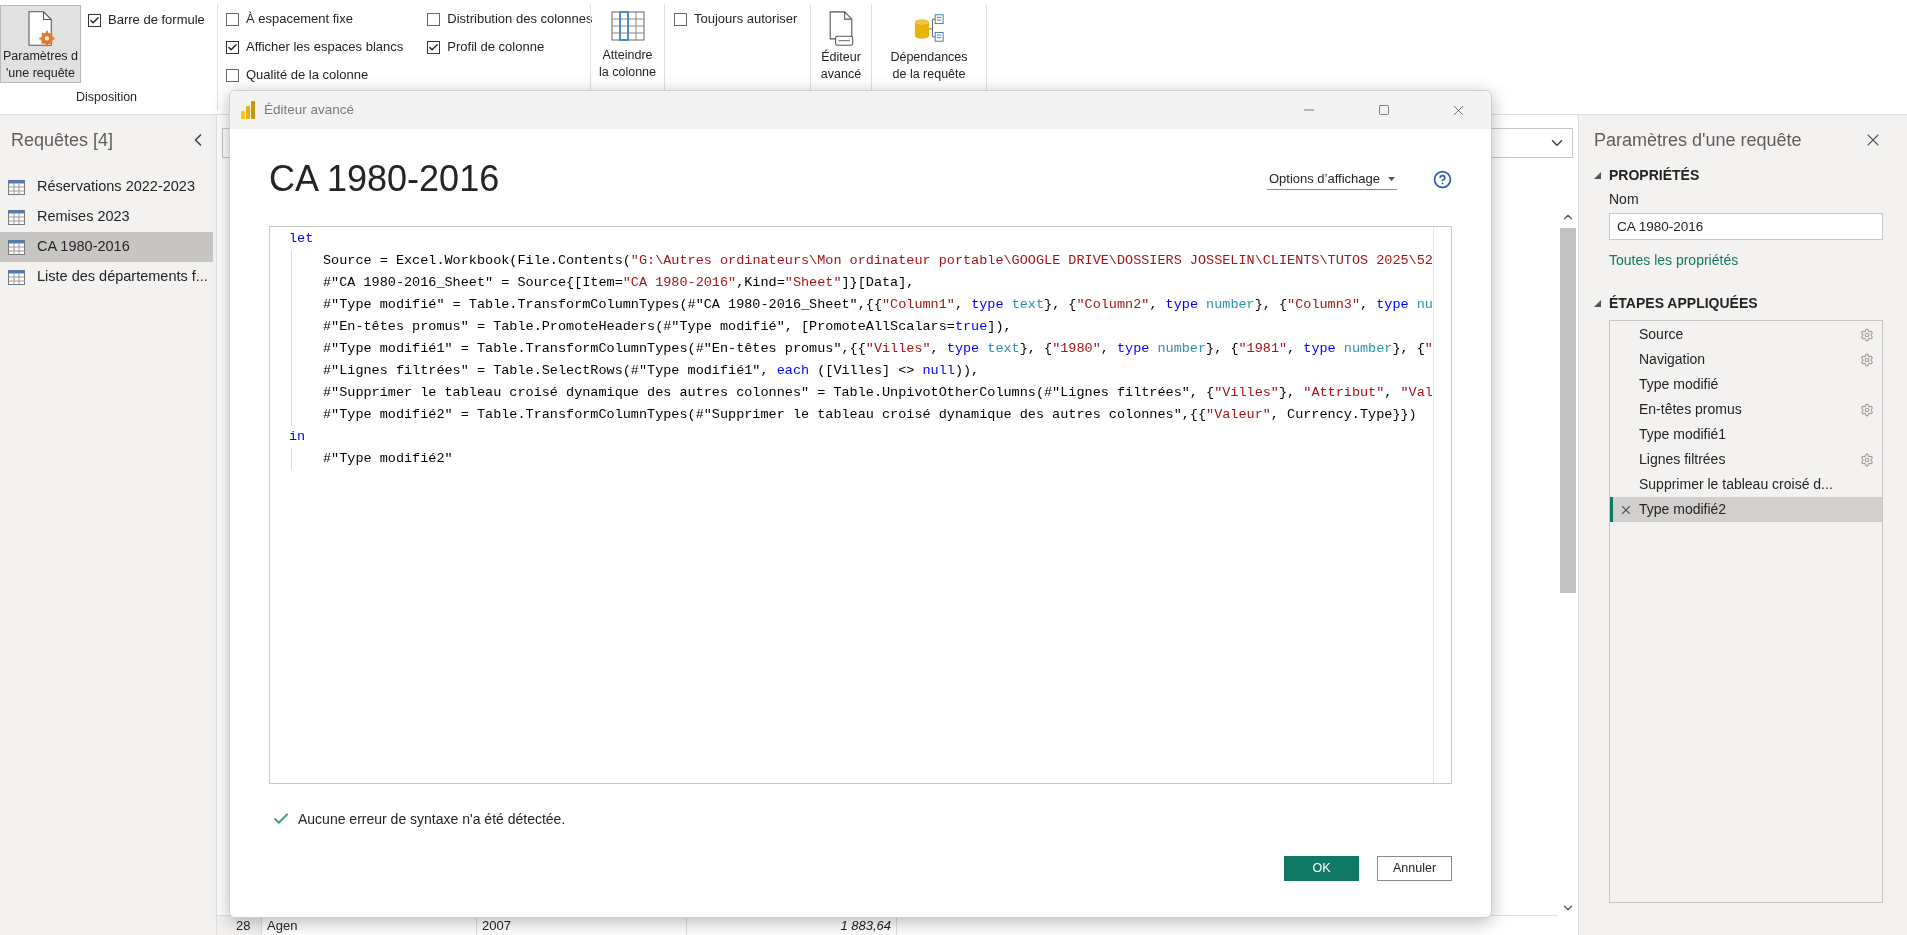 Image resolution: width=1907 pixels, height=935 pixels. Describe the element at coordinates (1442, 179) in the screenshot. I see `help-icon` at that location.